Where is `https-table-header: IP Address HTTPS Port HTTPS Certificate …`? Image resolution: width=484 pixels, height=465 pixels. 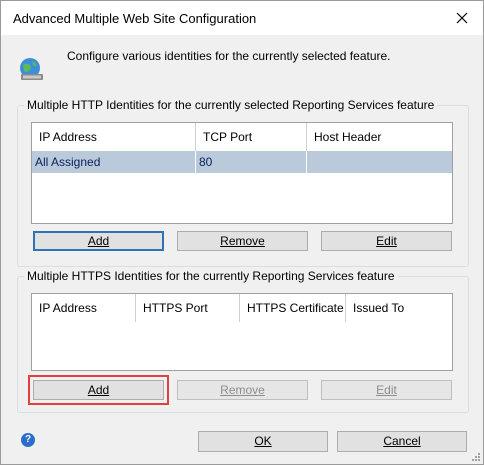 https-table-header: IP Address HTTPS Port HTTPS Certificate … is located at coordinates (242, 308).